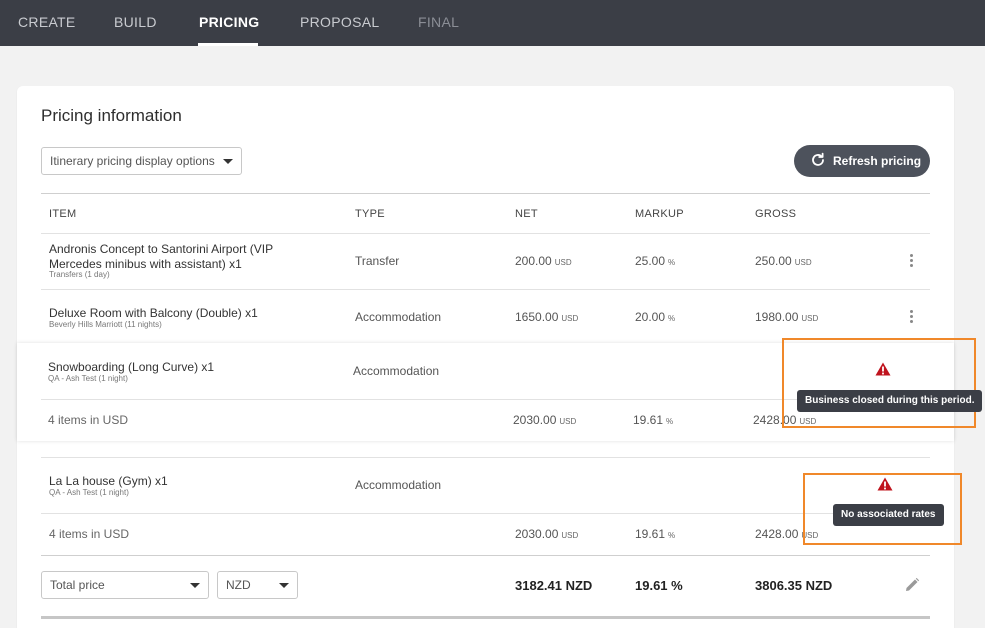  What do you see at coordinates (537, 317) in the screenshot?
I see `net-value: 1650.00` at bounding box center [537, 317].